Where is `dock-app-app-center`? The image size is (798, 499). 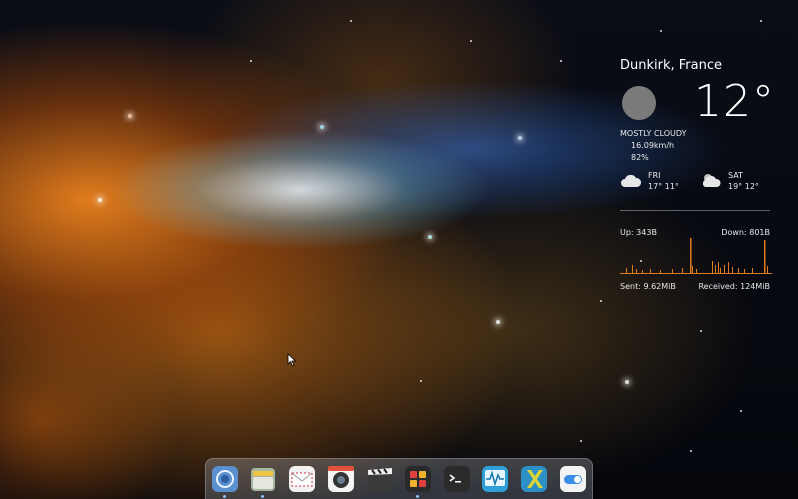
dock-app-app-center is located at coordinates (418, 479).